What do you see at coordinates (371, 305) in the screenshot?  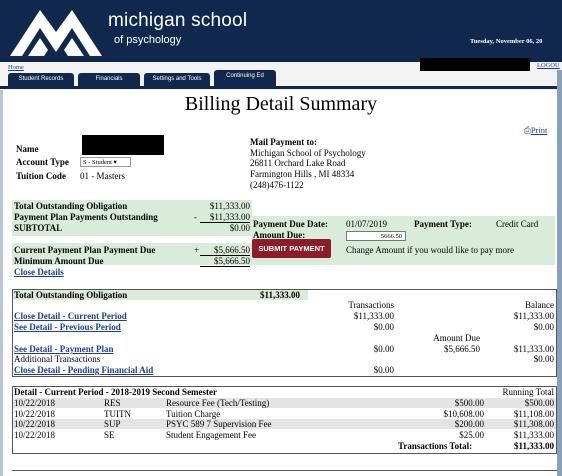 I see `col-transactions: Transactions` at bounding box center [371, 305].